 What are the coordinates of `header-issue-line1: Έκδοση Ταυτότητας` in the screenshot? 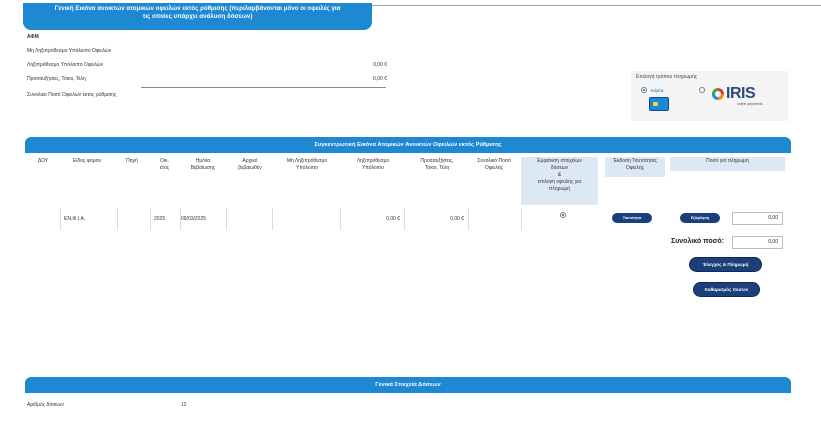 It's located at (635, 161).